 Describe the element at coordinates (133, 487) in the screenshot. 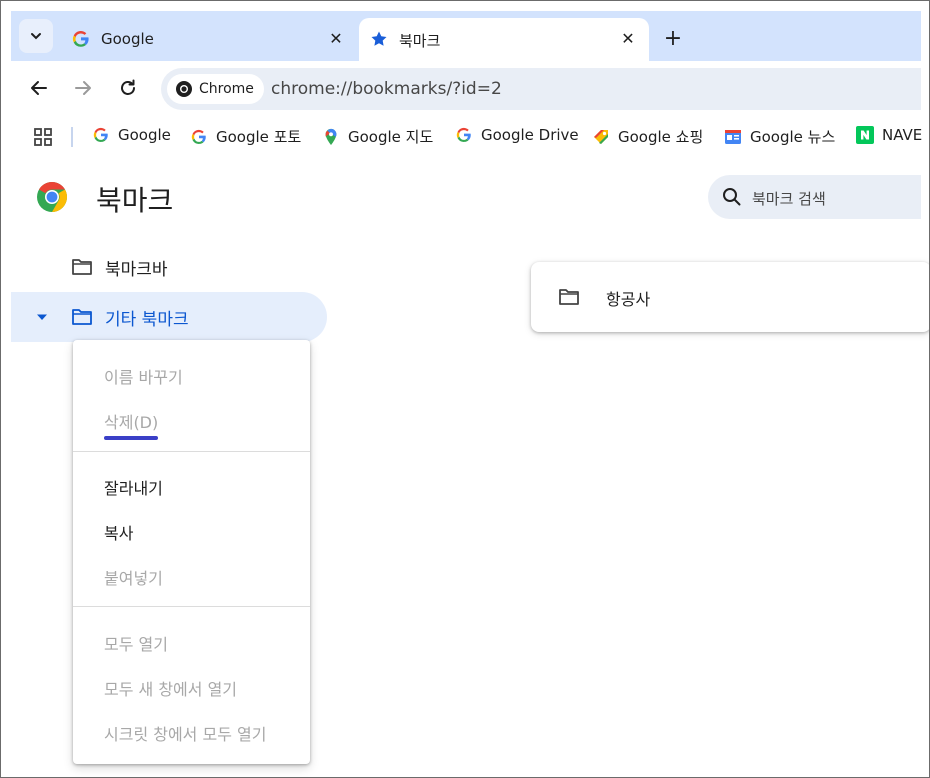

I see `menu-item-cut: 잘라내기` at that location.